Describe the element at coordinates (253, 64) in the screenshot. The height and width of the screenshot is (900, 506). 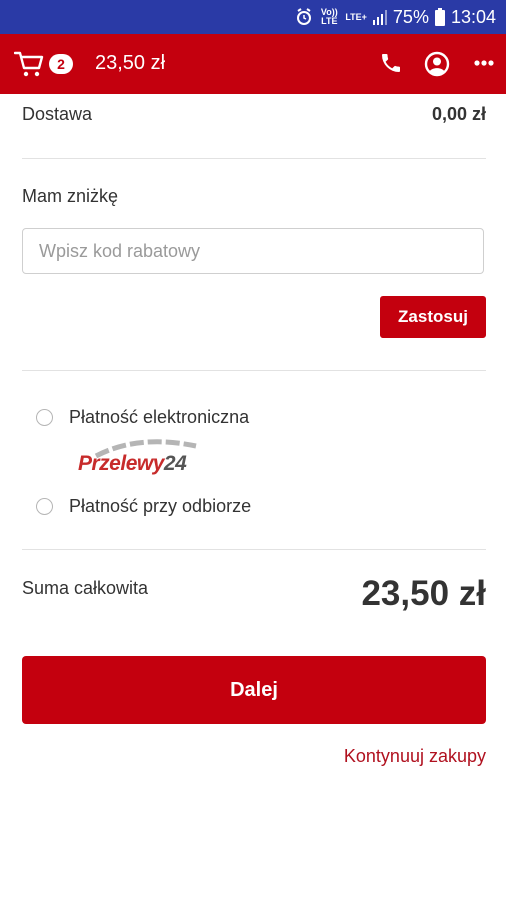
I see `app-bar: 2 23,50 zł` at that location.